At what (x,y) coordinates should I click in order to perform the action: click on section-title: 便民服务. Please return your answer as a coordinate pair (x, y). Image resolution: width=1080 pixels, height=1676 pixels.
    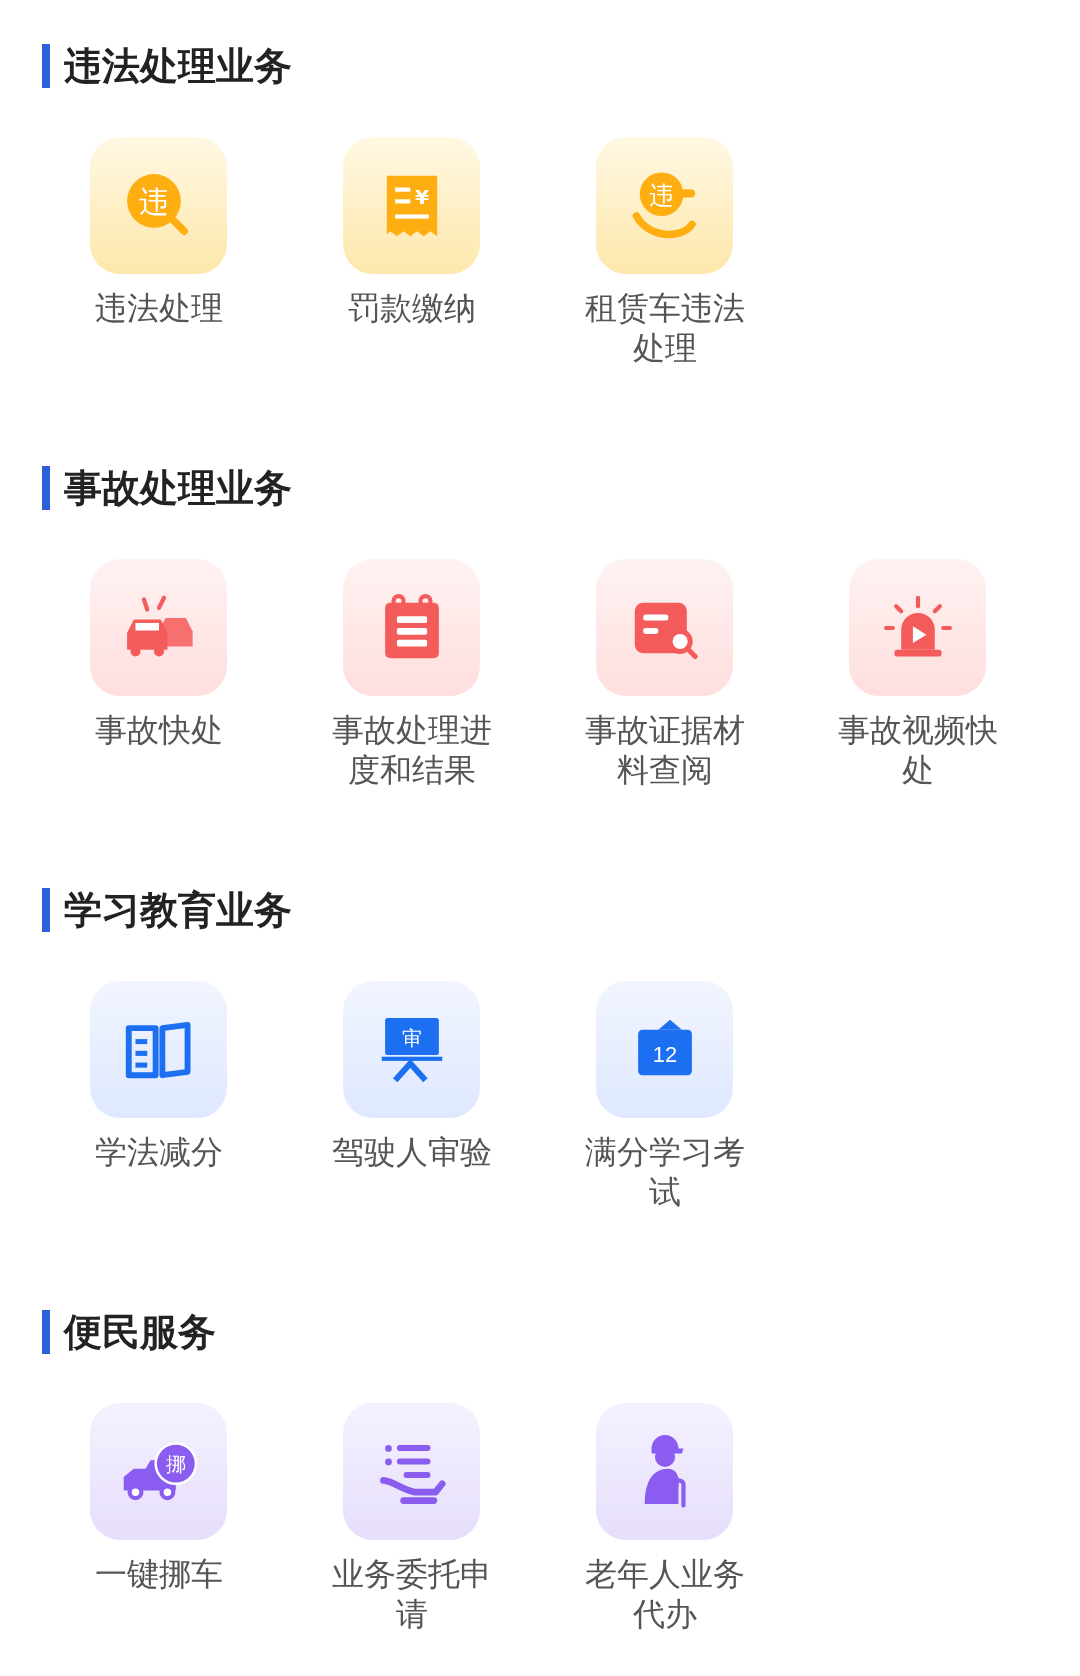
    Looking at the image, I should click on (561, 1332).